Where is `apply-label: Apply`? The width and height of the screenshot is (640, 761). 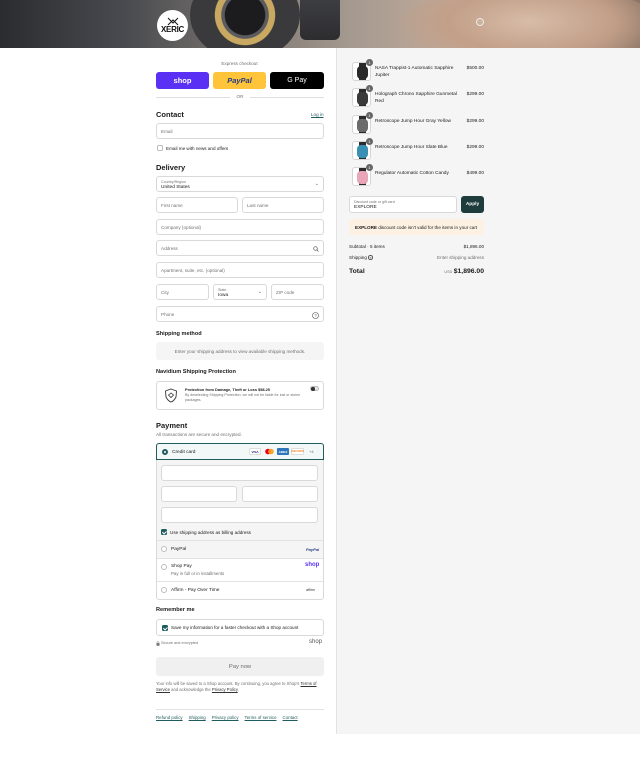 apply-label: Apply is located at coordinates (472, 204).